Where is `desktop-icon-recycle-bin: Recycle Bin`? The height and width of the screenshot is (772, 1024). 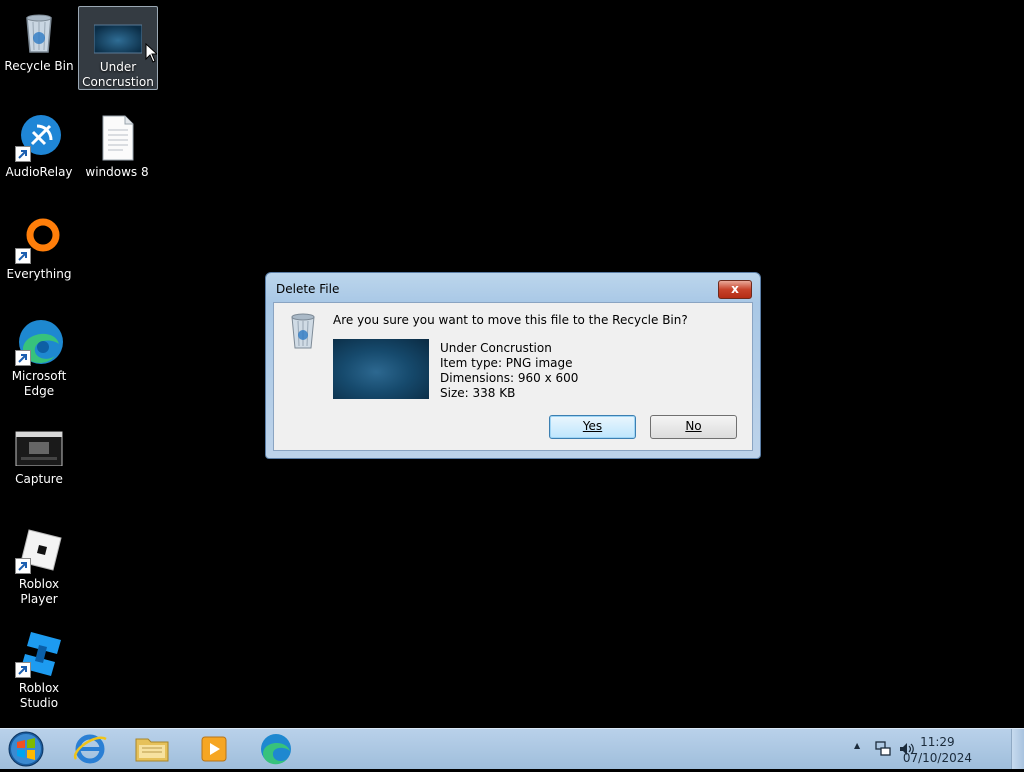 desktop-icon-recycle-bin: Recycle Bin is located at coordinates (39, 41).